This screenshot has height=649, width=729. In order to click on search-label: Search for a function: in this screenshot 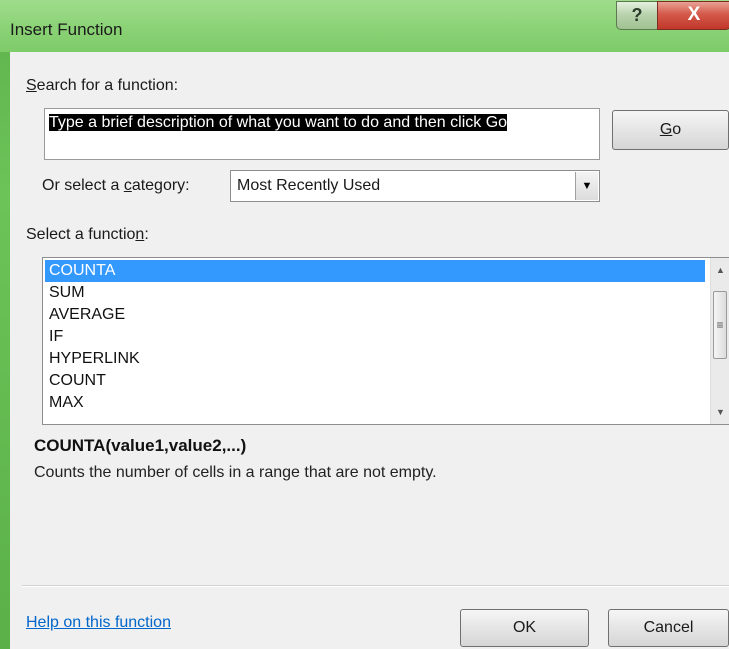, I will do `click(102, 85)`.